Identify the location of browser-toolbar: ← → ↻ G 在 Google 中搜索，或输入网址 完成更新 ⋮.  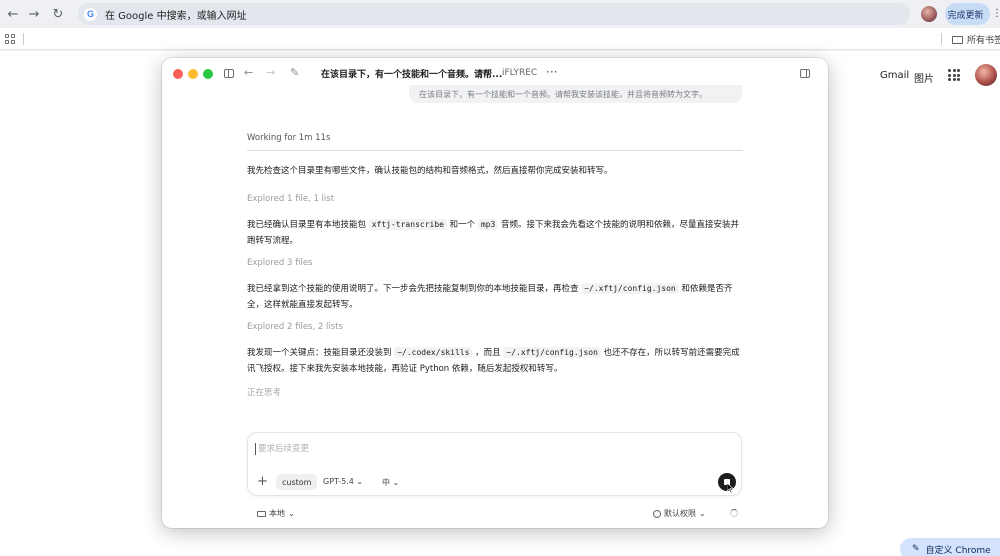
(500, 14).